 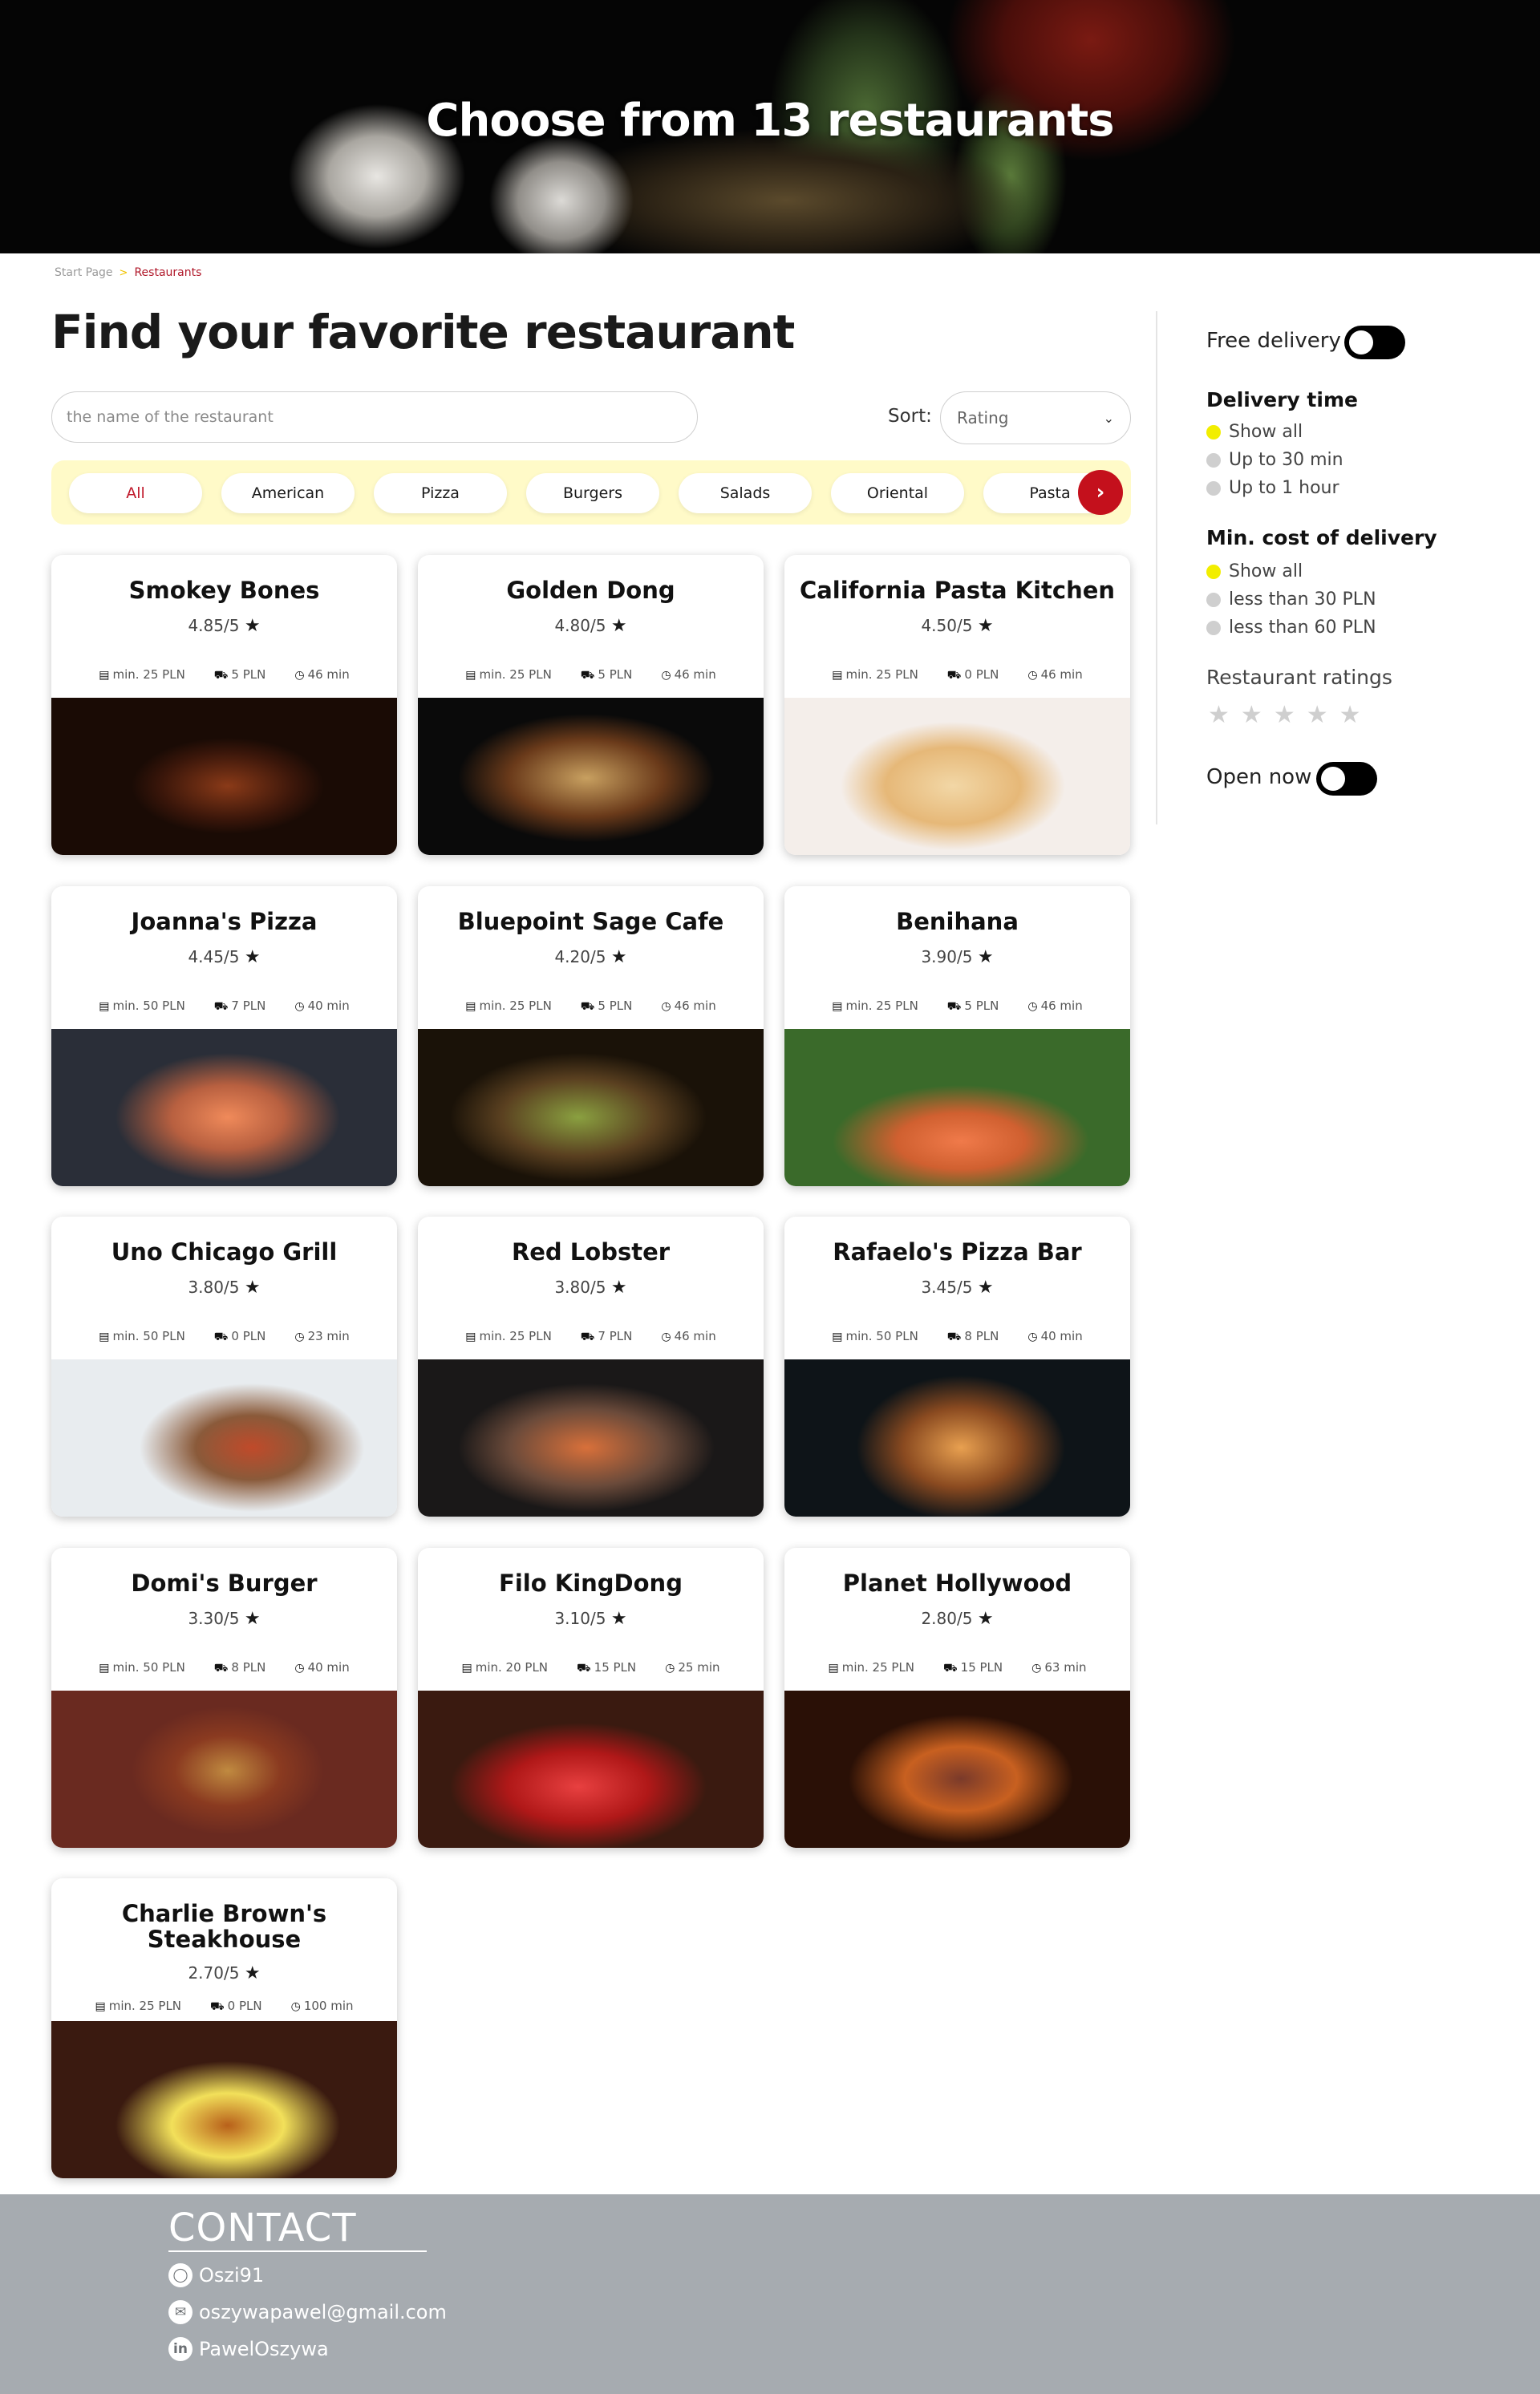 I want to click on contact-email: ✉ oszywapawel@gmail.com, so click(x=307, y=2312).